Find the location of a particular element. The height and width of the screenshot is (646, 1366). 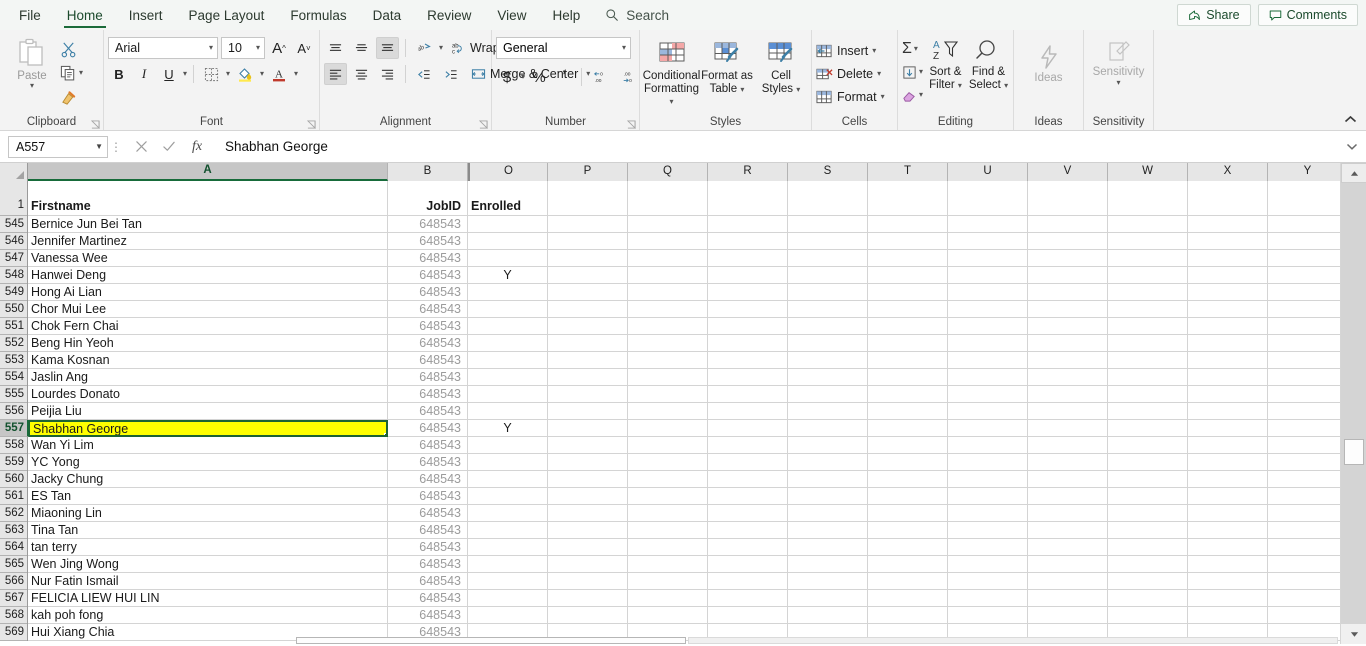

cell-W561 is located at coordinates (1148, 496).